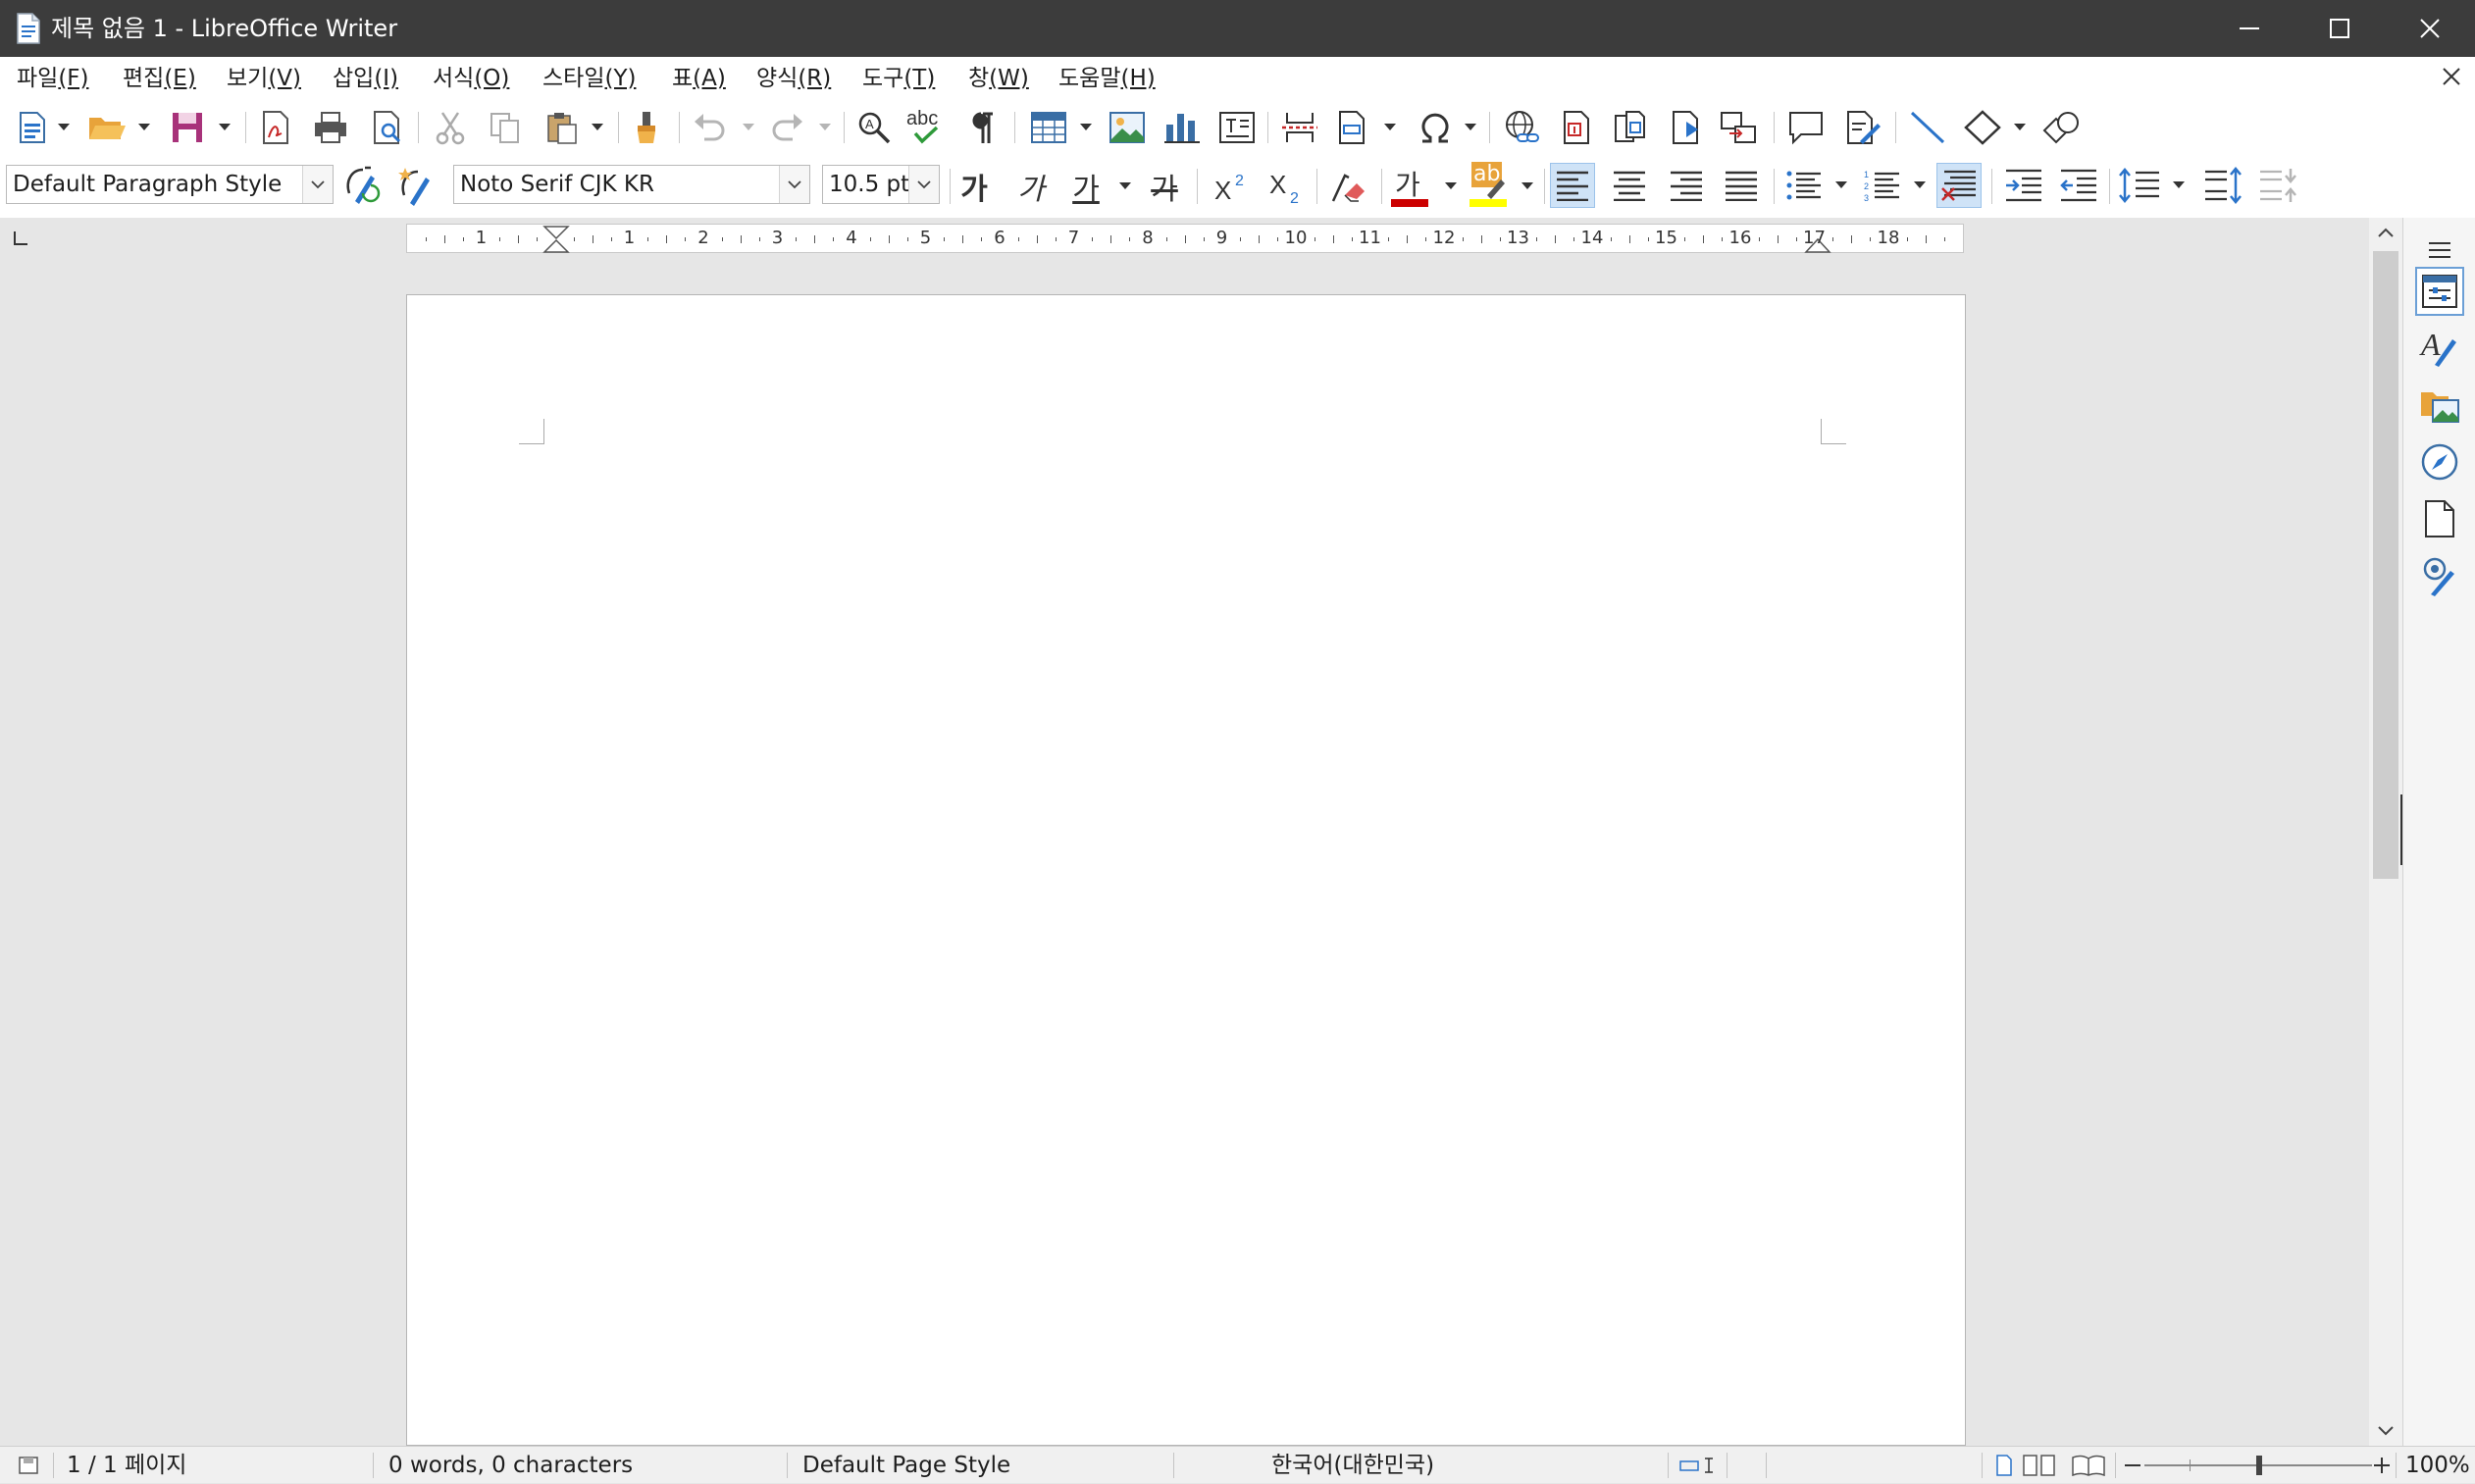 Image resolution: width=2475 pixels, height=1484 pixels. What do you see at coordinates (159, 79) in the screenshot?
I see `menu-edit: 편집(E)` at bounding box center [159, 79].